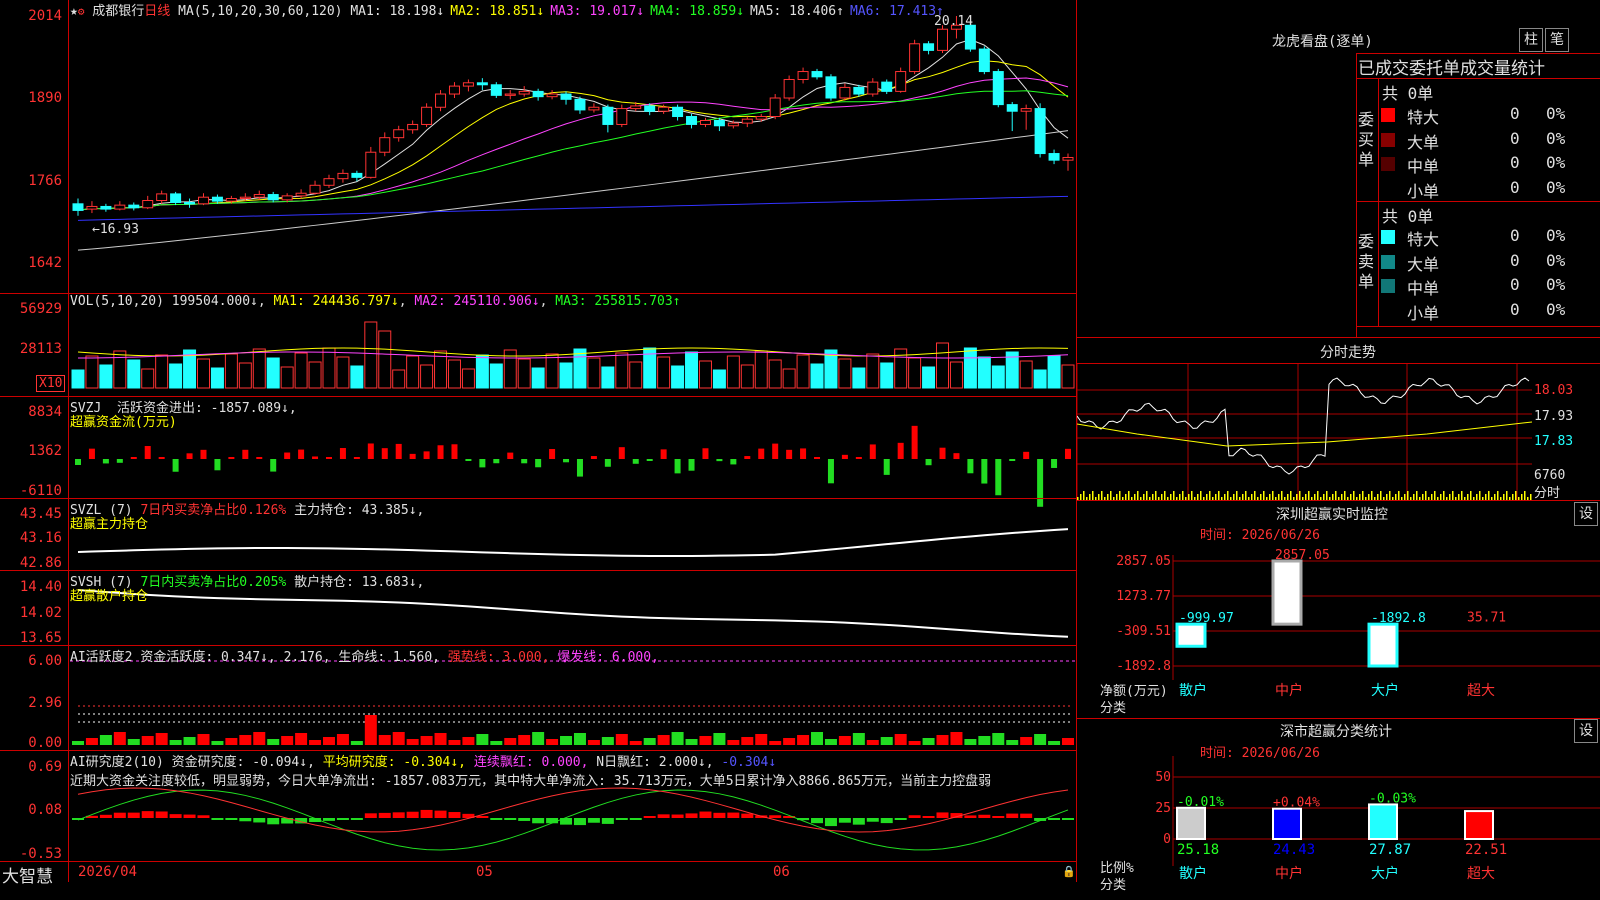 Image resolution: width=1600 pixels, height=900 pixels. What do you see at coordinates (81, 11) in the screenshot?
I see `settings-icon: ⚙` at bounding box center [81, 11].